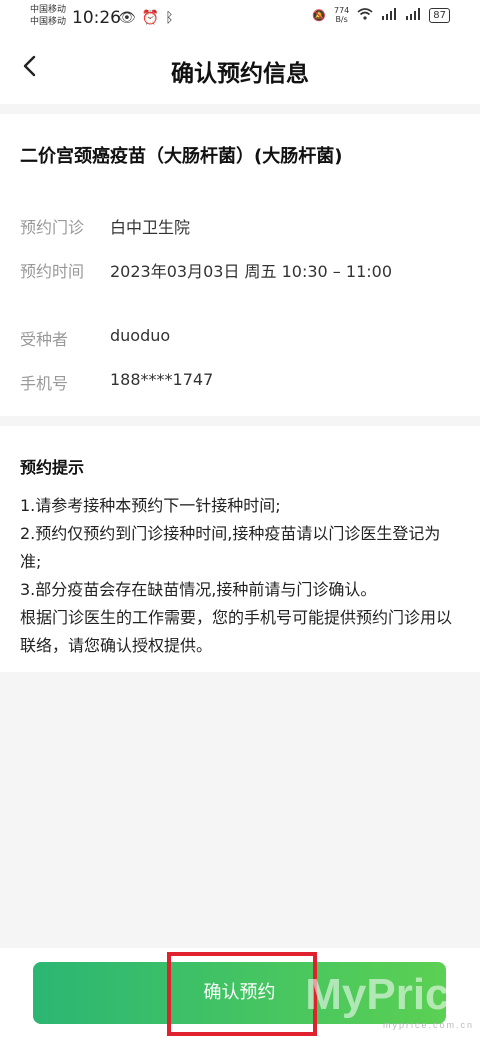 The image size is (480, 1040). What do you see at coordinates (52, 271) in the screenshot?
I see `time-label: 预约时间` at bounding box center [52, 271].